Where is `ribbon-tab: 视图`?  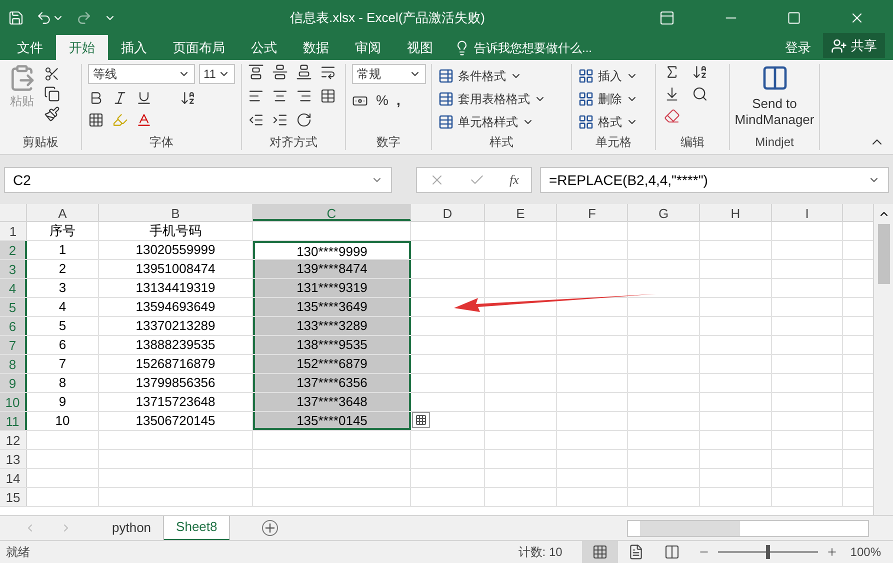 ribbon-tab: 视图 is located at coordinates (420, 47).